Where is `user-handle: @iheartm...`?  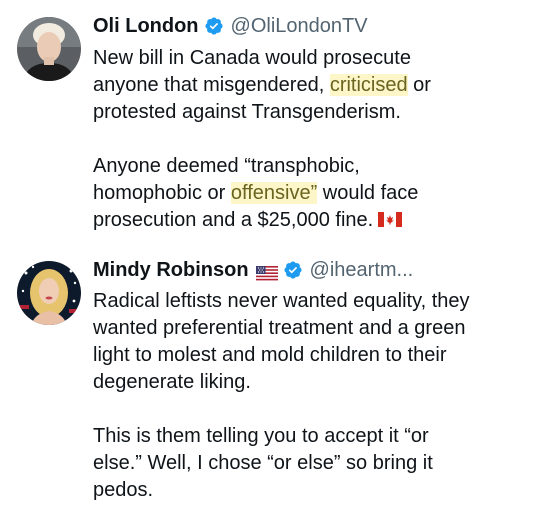 user-handle: @iheartm... is located at coordinates (362, 270).